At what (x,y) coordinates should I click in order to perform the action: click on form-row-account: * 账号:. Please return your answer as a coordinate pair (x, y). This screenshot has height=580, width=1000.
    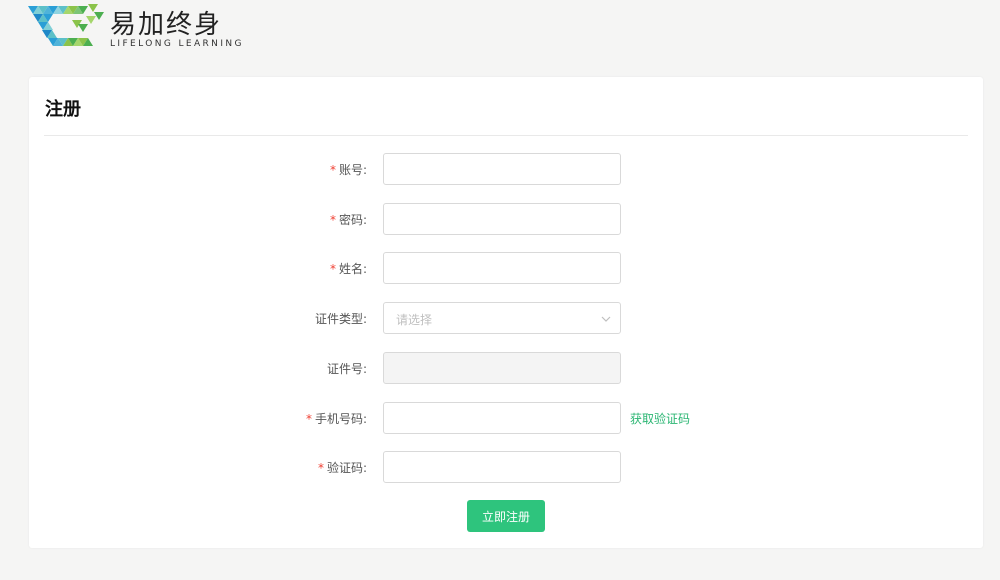
    Looking at the image, I should click on (506, 169).